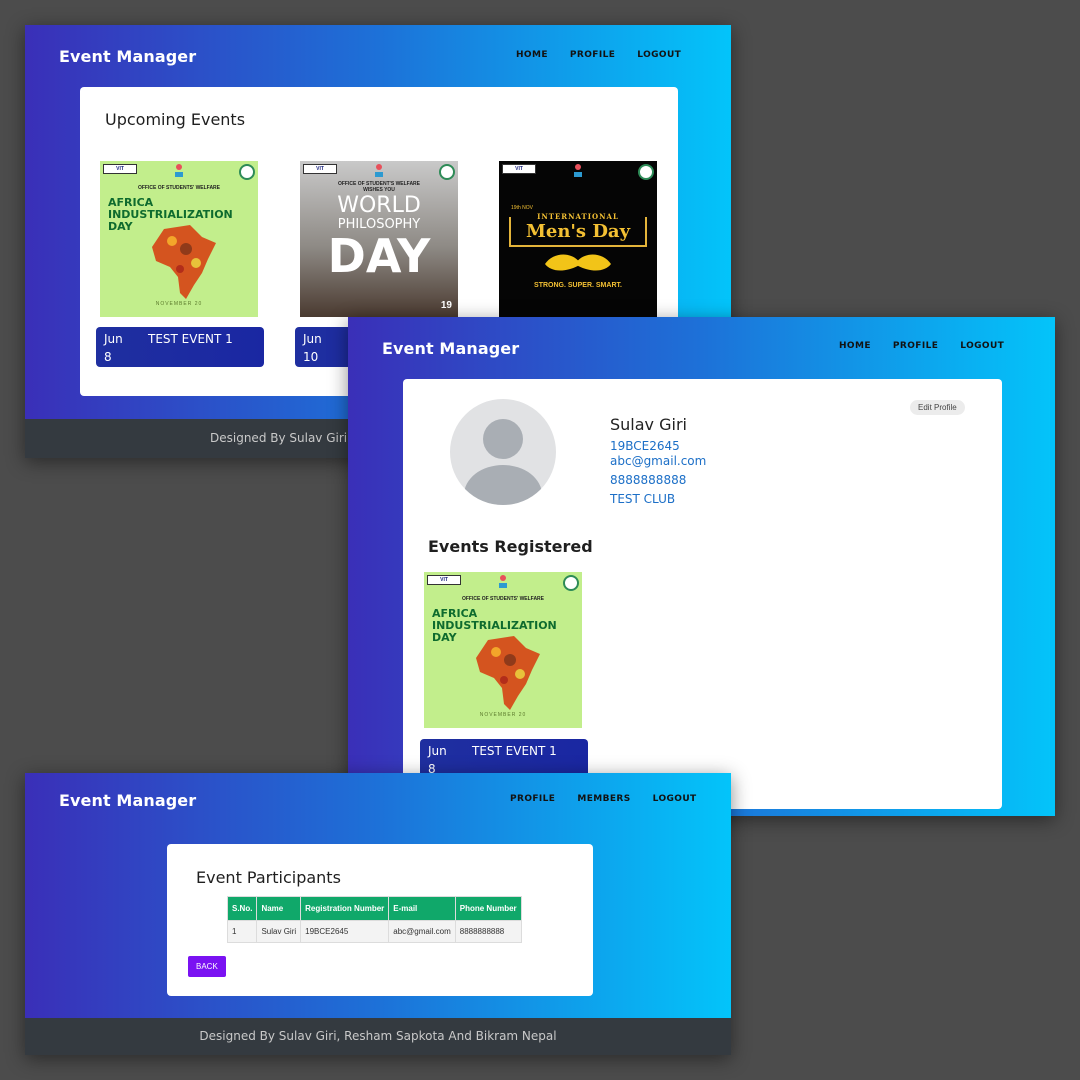  I want to click on poster-number: 19, so click(446, 305).